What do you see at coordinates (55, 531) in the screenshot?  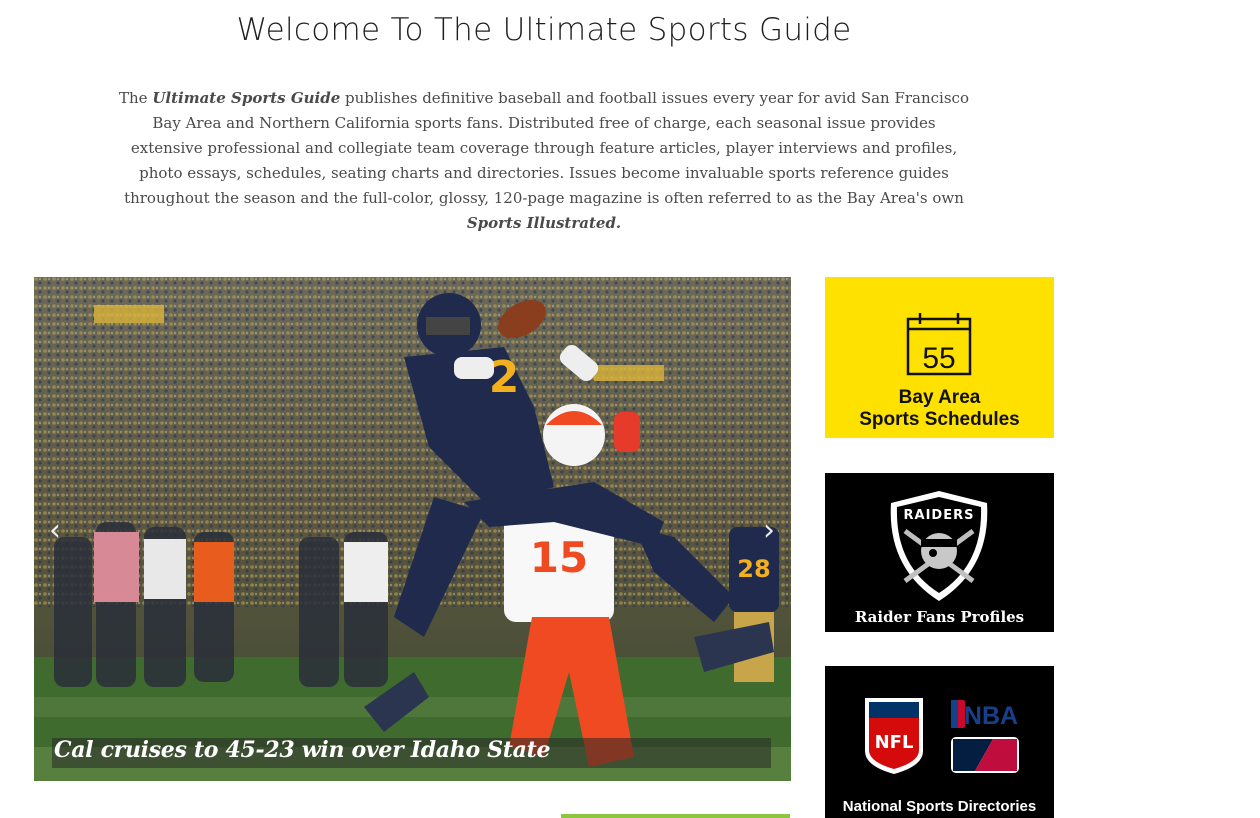 I see `carousel-prev-arrow: ‹` at bounding box center [55, 531].